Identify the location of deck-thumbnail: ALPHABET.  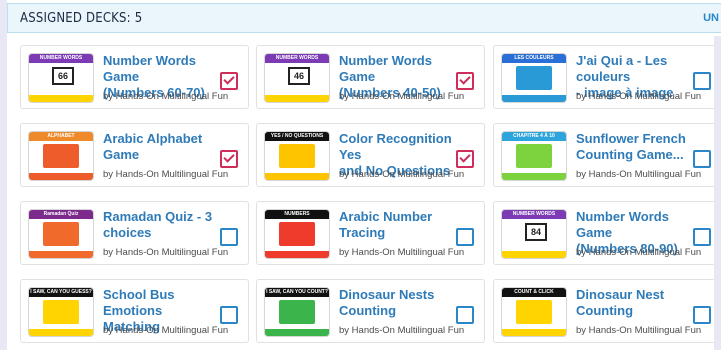
(61, 156).